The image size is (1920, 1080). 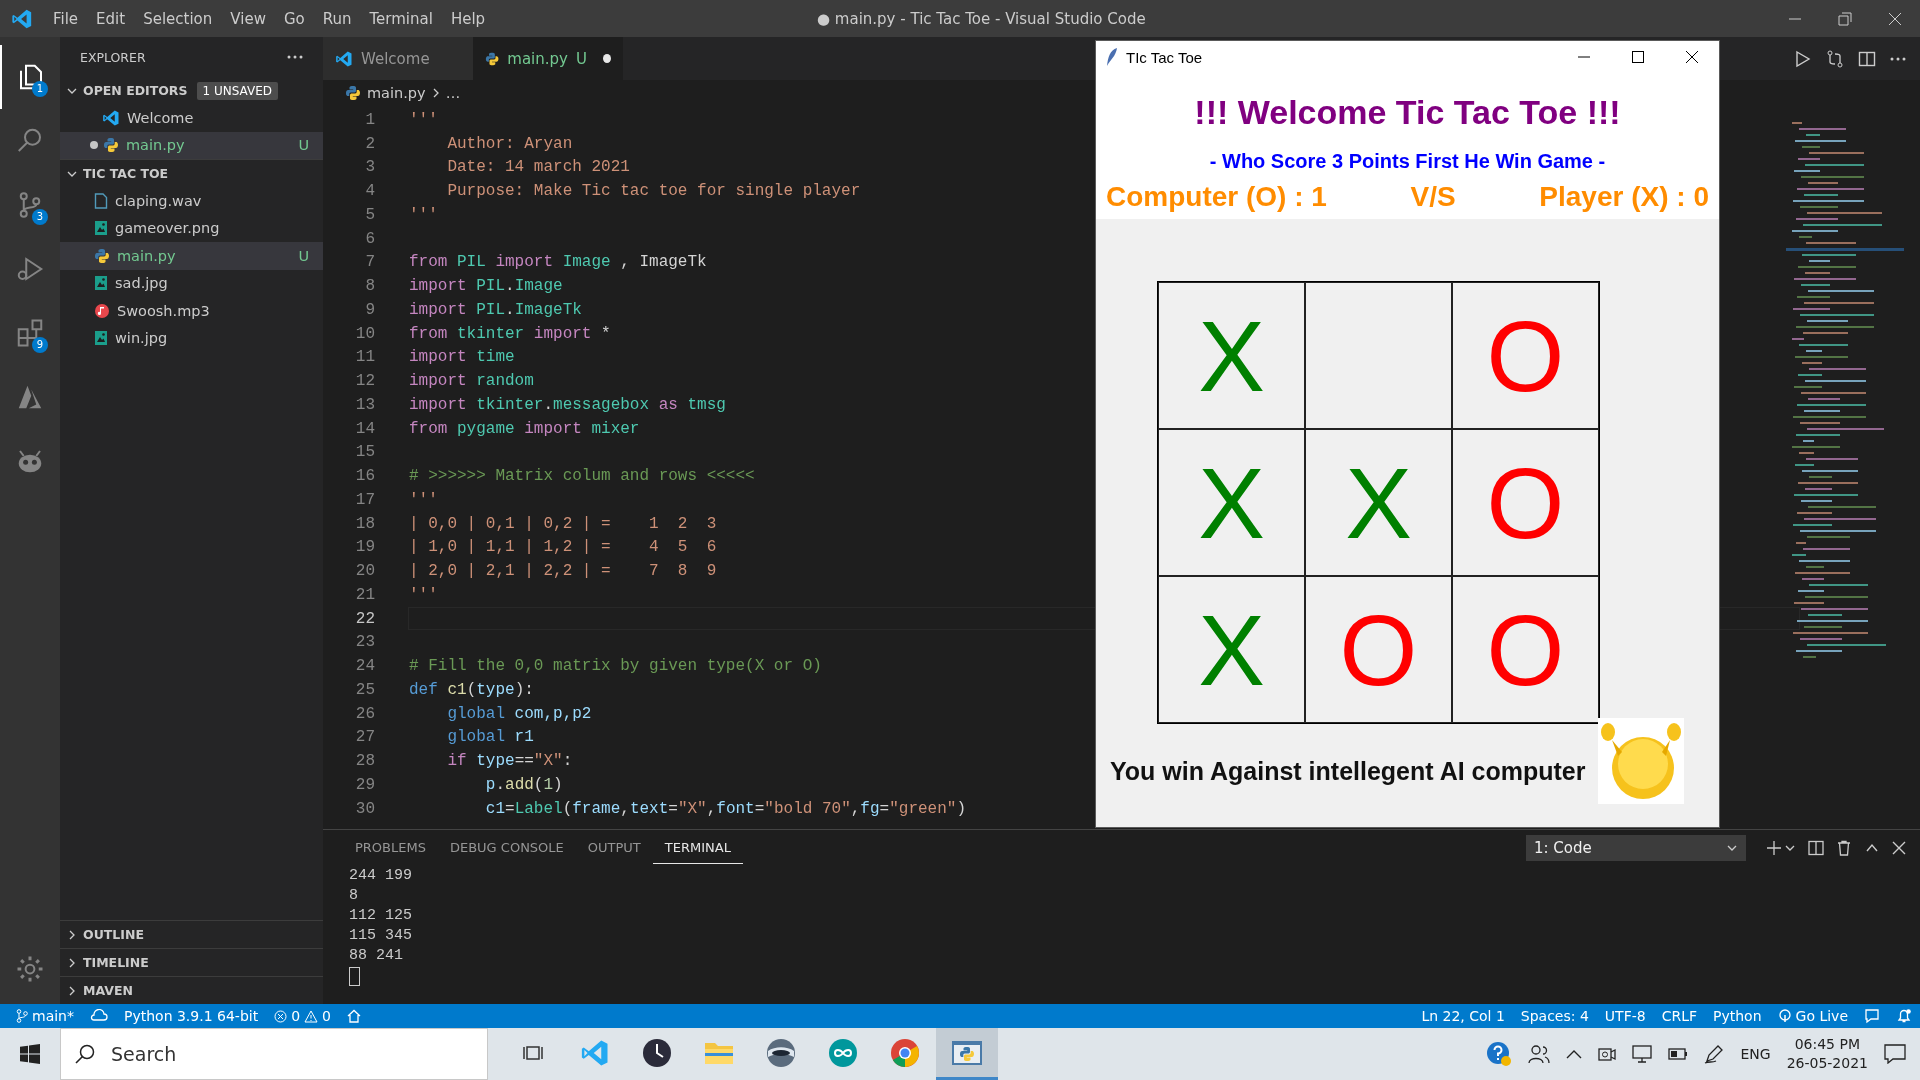 I want to click on settings-icon, so click(x=30, y=969).